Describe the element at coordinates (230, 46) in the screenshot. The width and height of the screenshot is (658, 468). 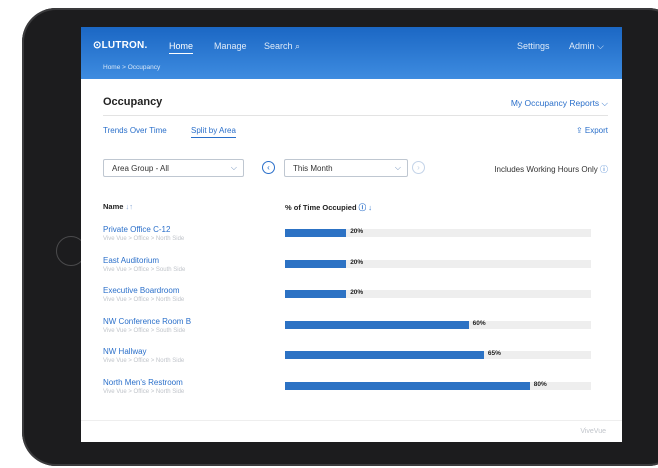
I see `nav-manage: Manage` at that location.